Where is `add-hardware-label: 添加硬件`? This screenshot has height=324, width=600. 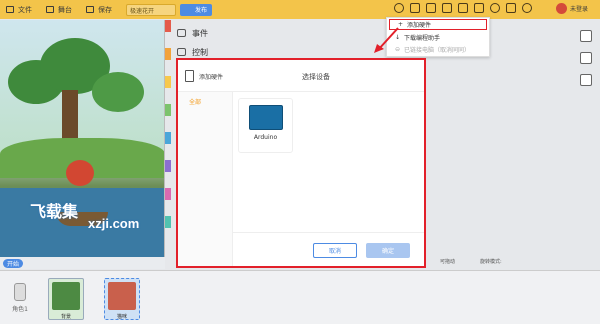
add-hardware-label: 添加硬件 is located at coordinates (211, 77).